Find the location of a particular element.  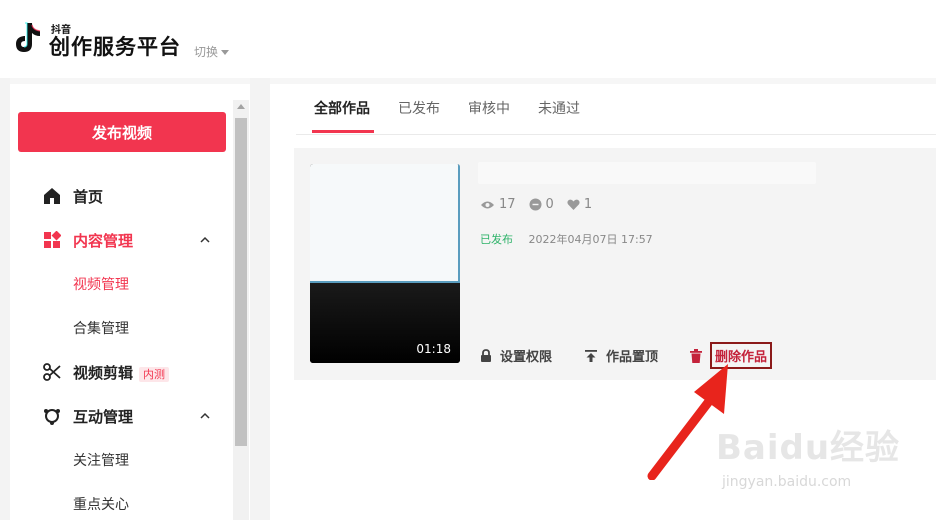

video-thumbnail: 01:18 is located at coordinates (385, 263).